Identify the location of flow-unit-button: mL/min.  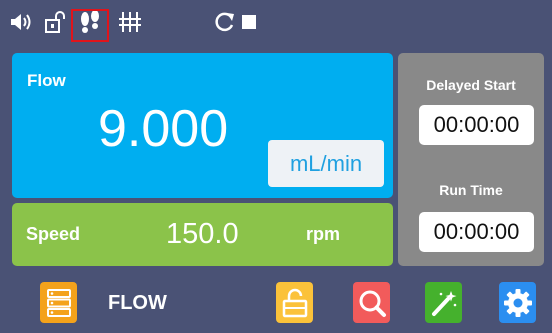
(326, 163).